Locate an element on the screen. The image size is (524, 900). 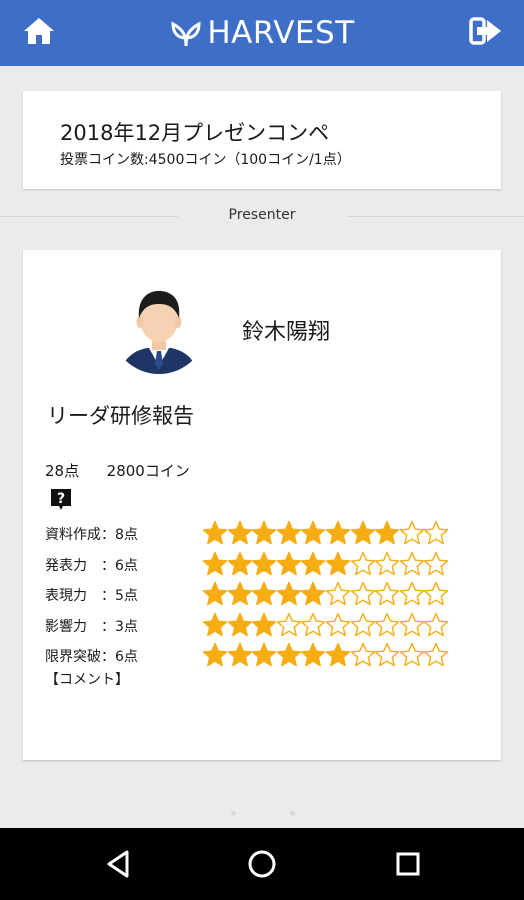
logout-button is located at coordinates (486, 31).